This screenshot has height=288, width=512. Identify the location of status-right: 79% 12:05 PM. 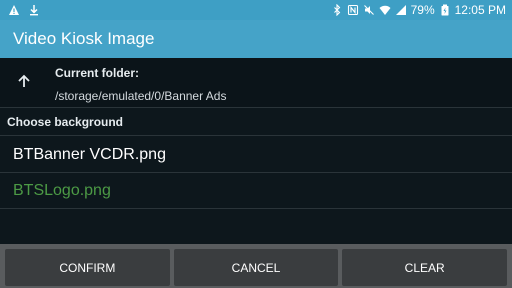
(418, 10).